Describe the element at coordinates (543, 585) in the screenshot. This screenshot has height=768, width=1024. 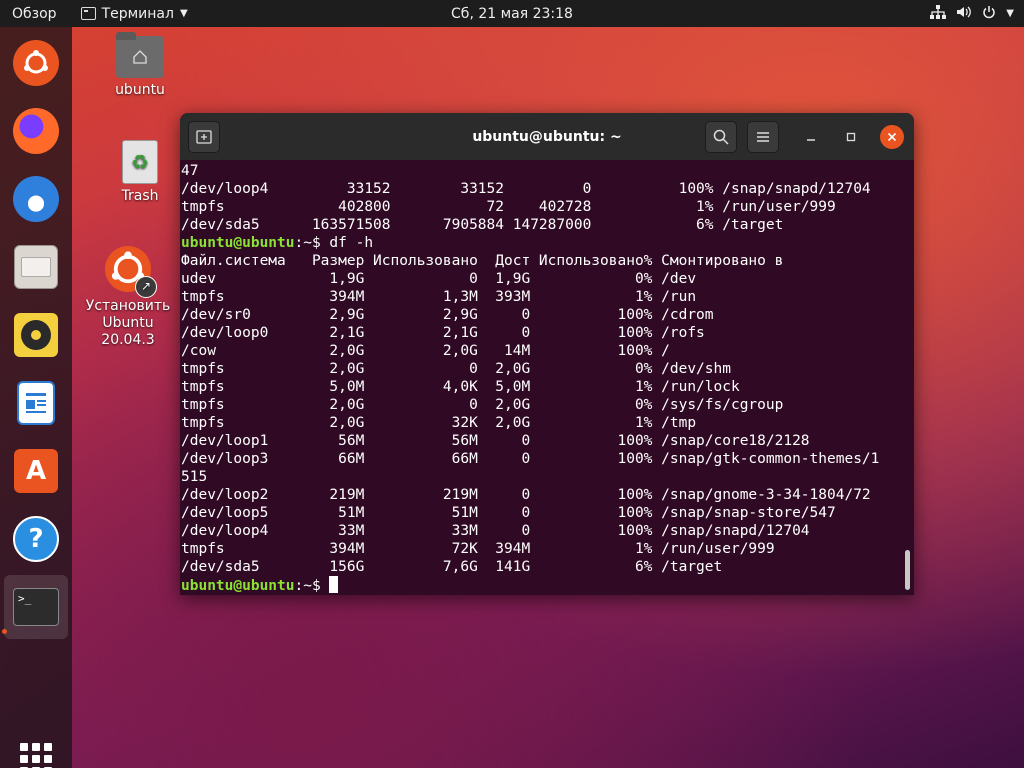
I see `terminal-prompt-line: ubuntu@ubuntu:~$` at that location.